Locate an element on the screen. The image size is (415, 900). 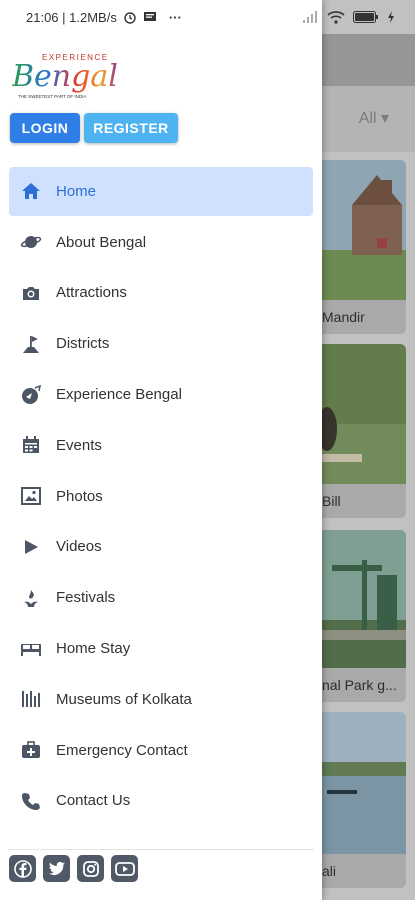
menu-item-contact-us: Contact Us is located at coordinates (161, 801).